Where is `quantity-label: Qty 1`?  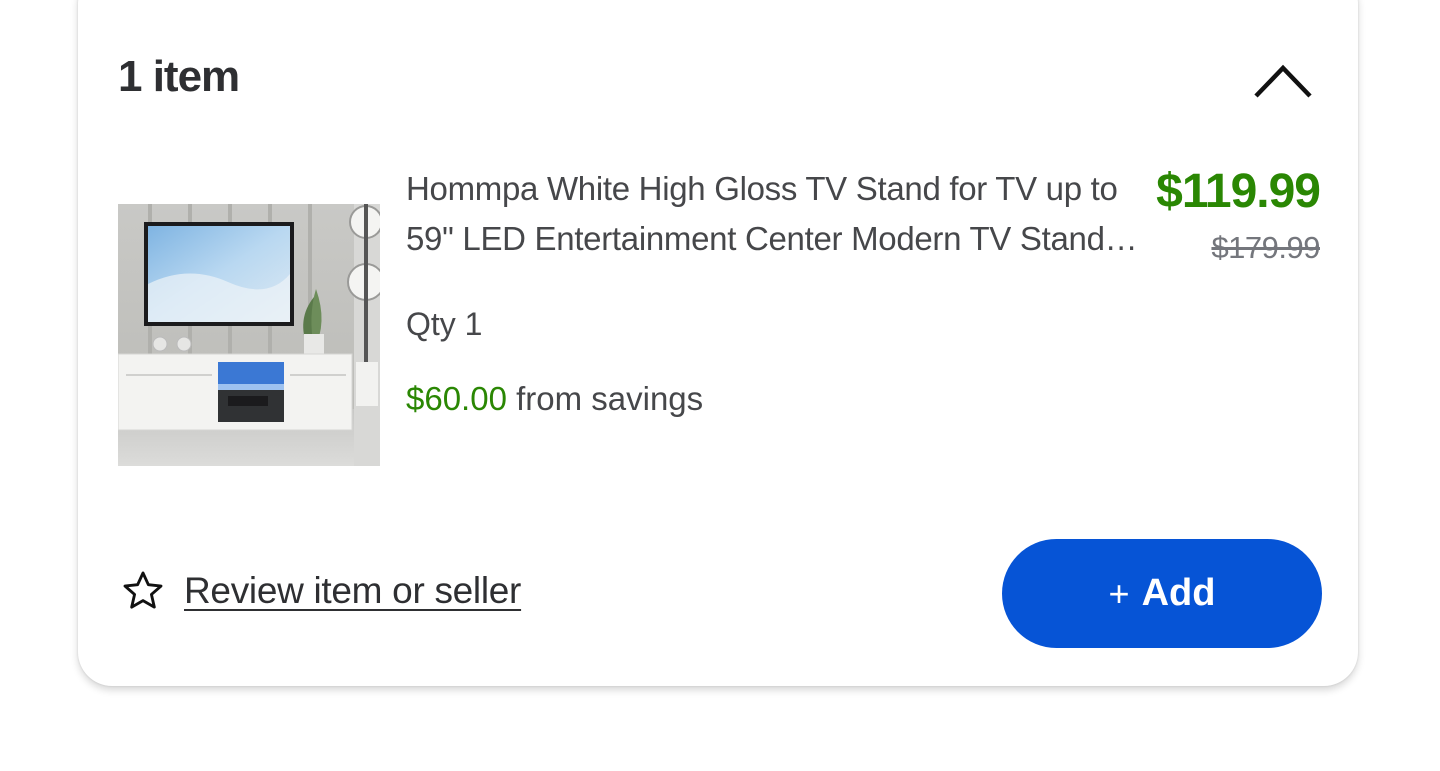
quantity-label: Qty 1 is located at coordinates (444, 324).